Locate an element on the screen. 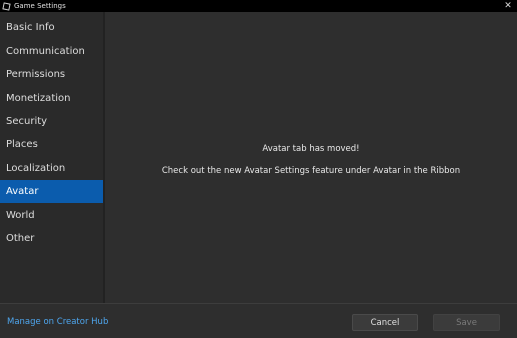 Image resolution: width=517 pixels, height=338 pixels. footer-bar: Manage on Creator Hub Cancel Save is located at coordinates (258, 321).